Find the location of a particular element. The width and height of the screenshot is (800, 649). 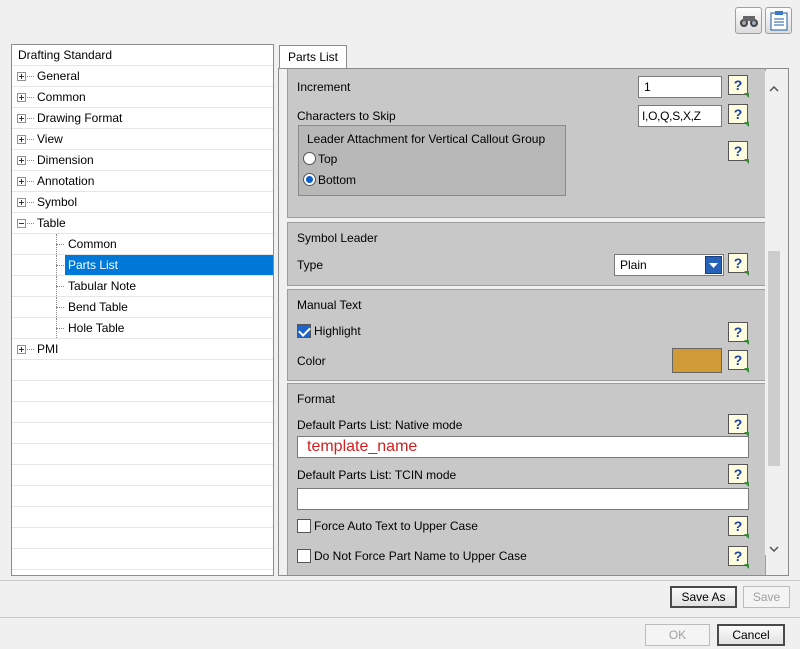

color-swatch is located at coordinates (697, 360).